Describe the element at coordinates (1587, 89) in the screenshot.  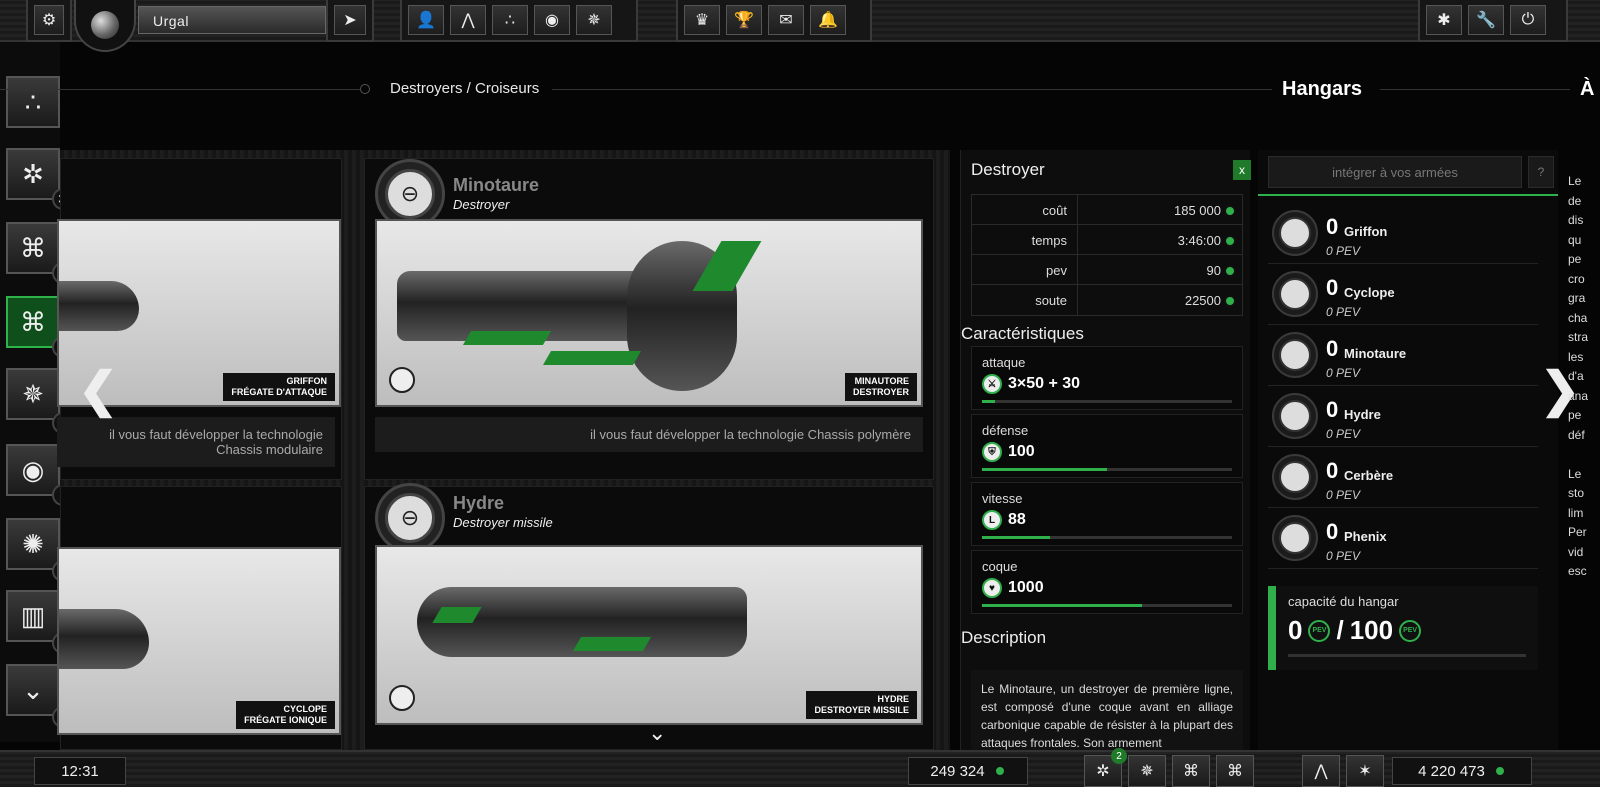
I see `page-title-next: À` at that location.